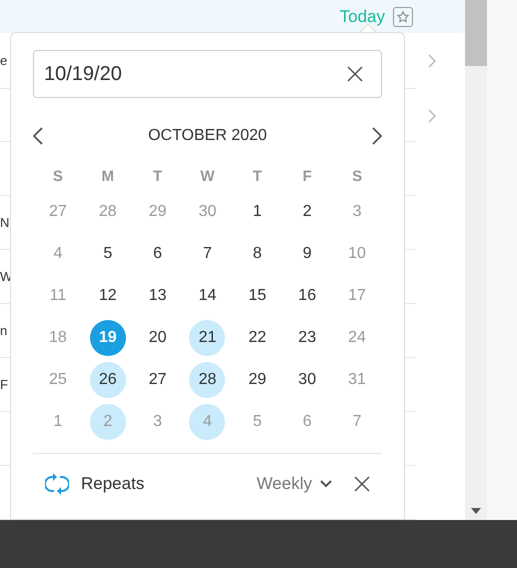 The height and width of the screenshot is (568, 517). I want to click on date-field: 10/19/20, so click(207, 74).